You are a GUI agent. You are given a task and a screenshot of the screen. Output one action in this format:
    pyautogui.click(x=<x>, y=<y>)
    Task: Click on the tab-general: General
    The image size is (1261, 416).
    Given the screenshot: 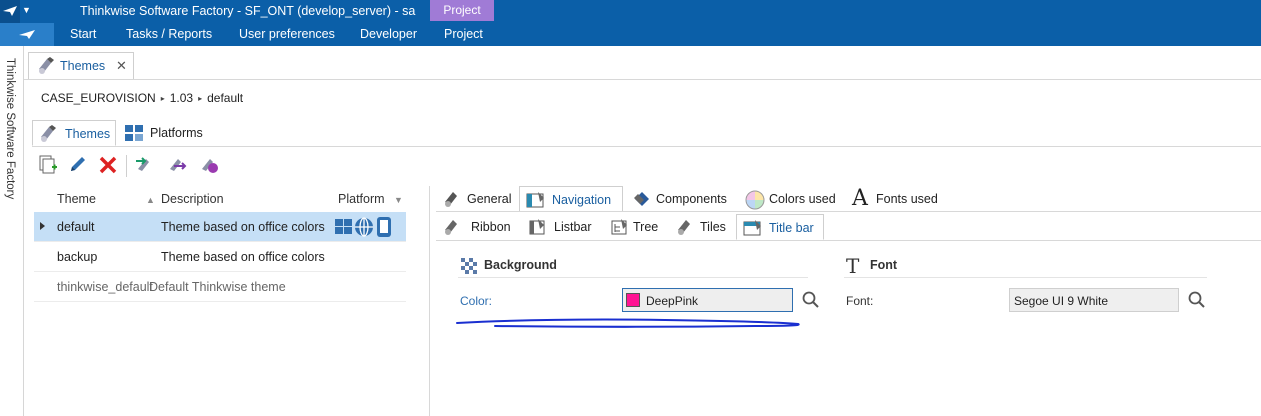 What is the action you would take?
    pyautogui.click(x=477, y=199)
    